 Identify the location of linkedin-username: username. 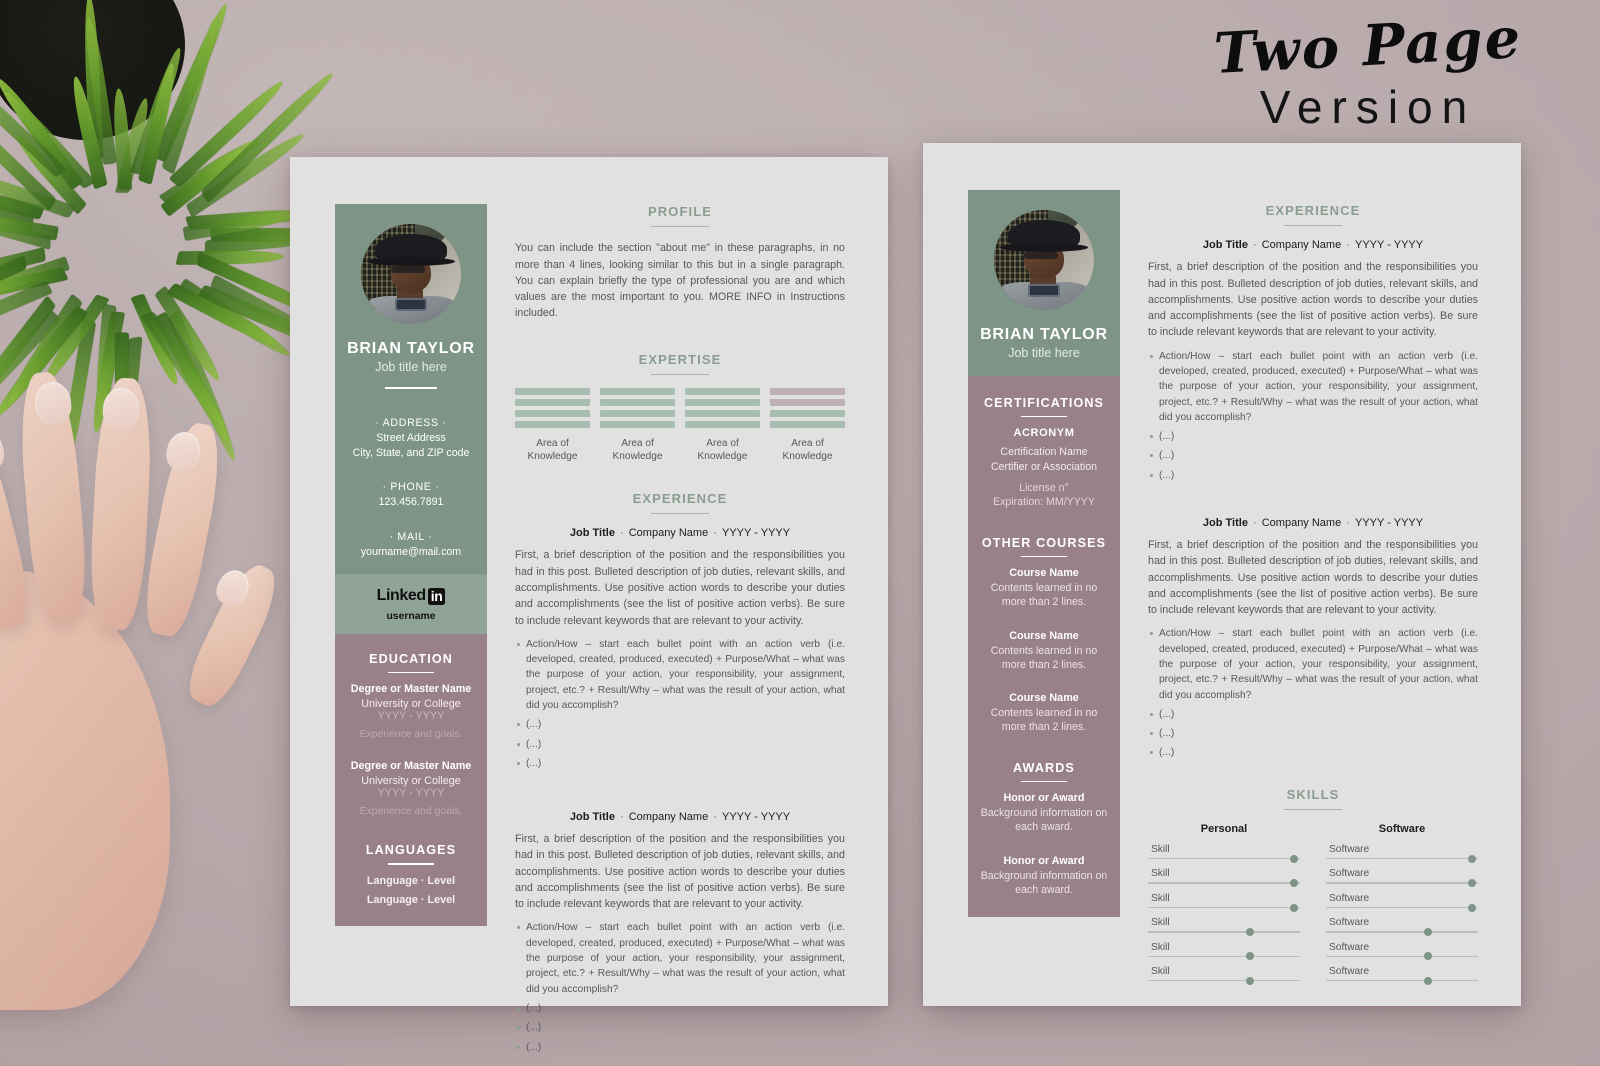
(411, 617).